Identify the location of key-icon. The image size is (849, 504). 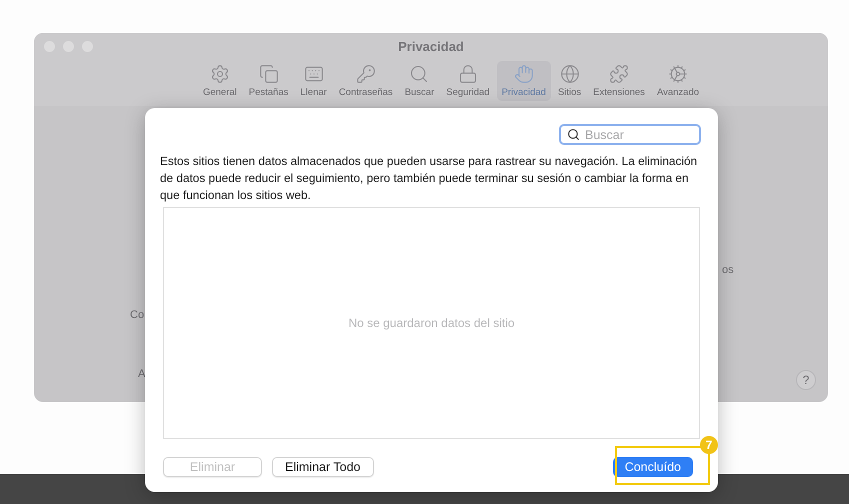
(366, 74).